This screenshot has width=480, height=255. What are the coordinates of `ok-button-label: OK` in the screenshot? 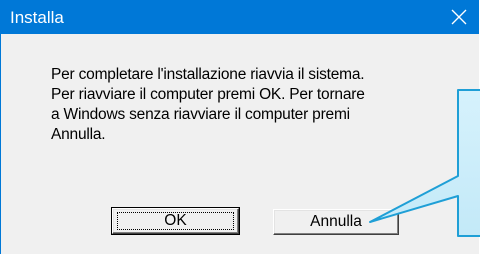 It's located at (175, 220).